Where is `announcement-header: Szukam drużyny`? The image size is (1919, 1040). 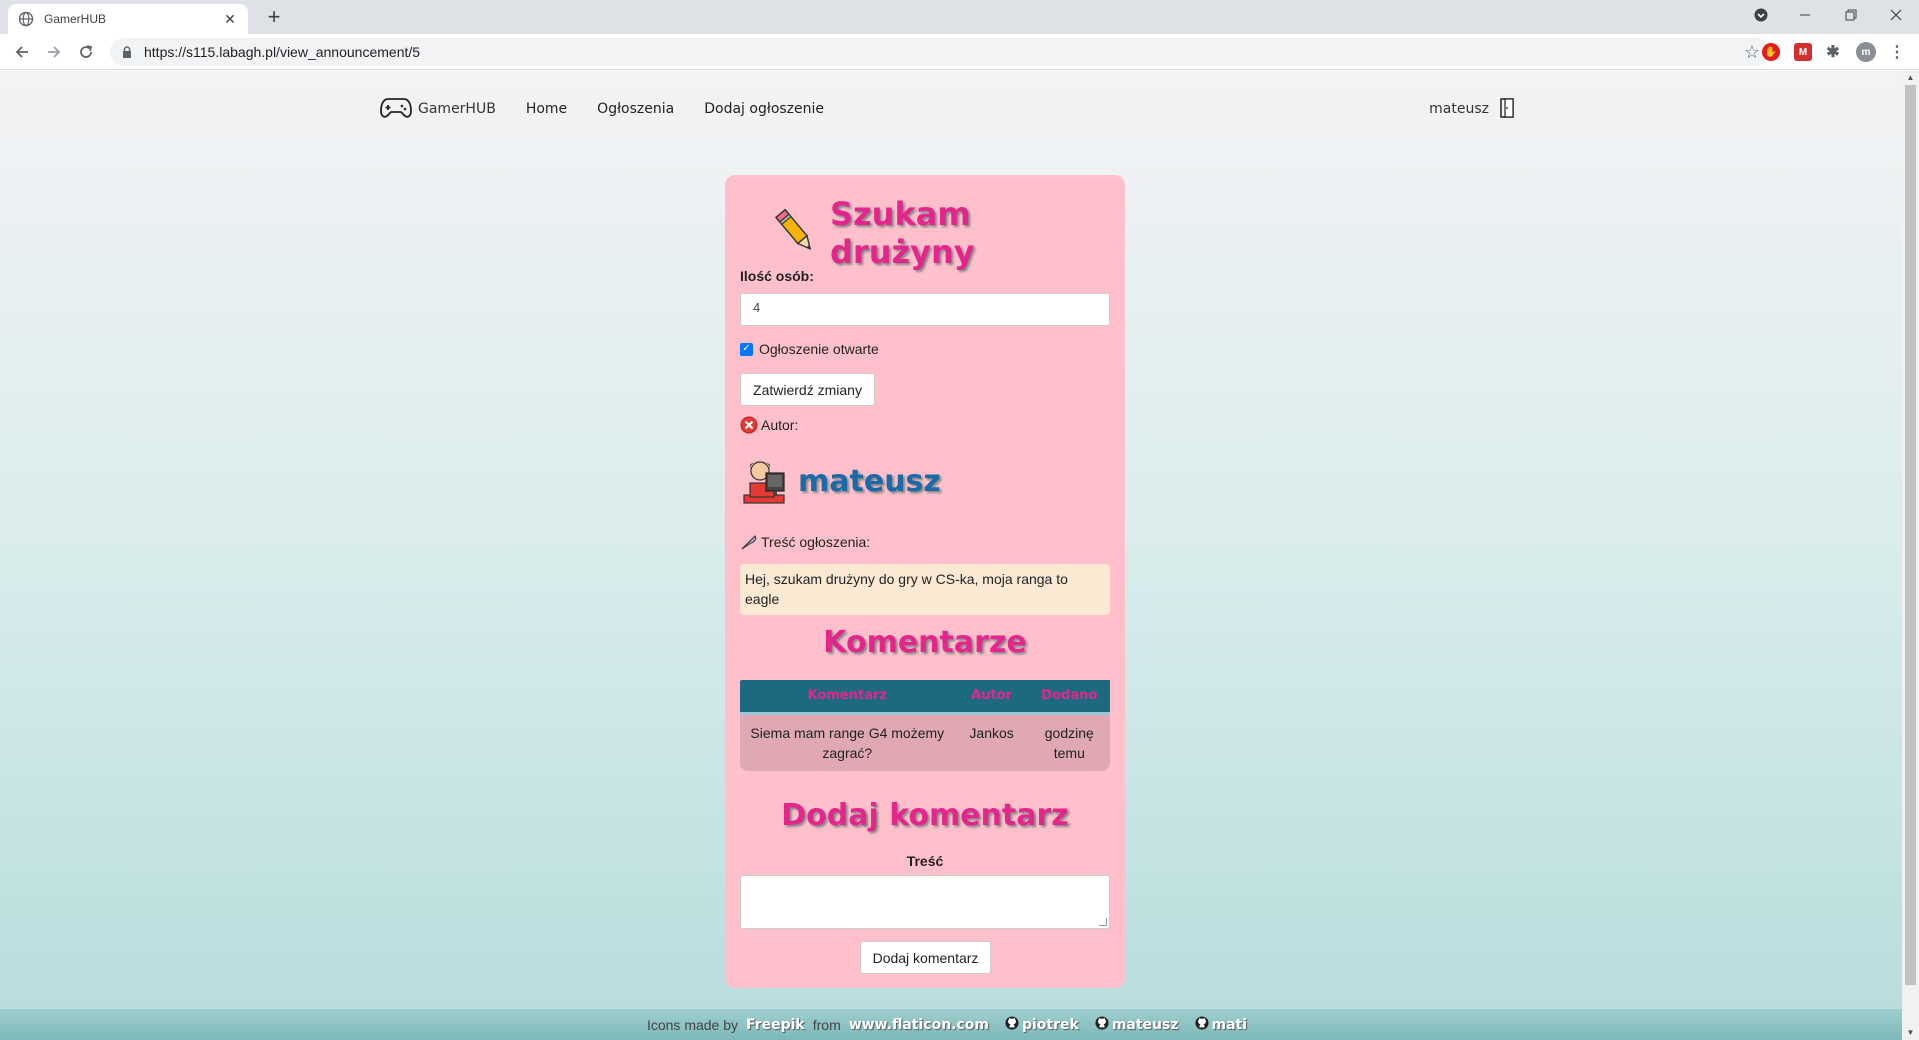
announcement-header: Szukam drużyny is located at coordinates (947, 233).